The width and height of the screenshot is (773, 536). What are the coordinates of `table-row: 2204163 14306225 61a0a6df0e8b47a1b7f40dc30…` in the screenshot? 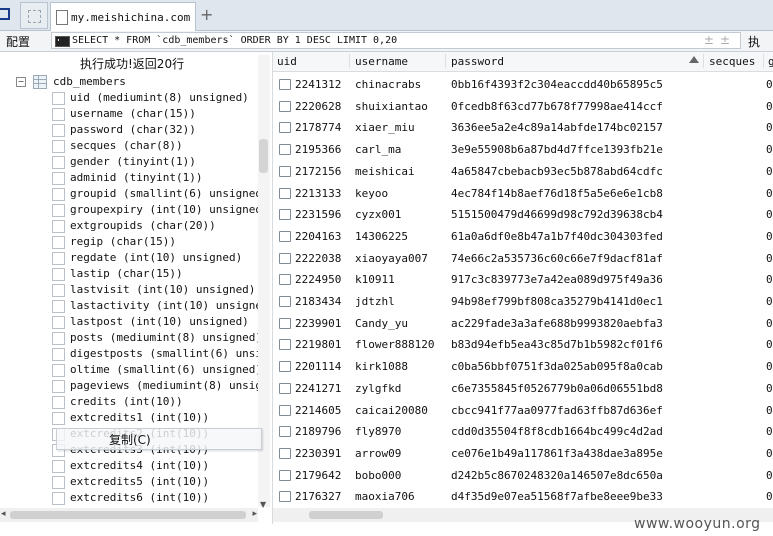 It's located at (523, 237).